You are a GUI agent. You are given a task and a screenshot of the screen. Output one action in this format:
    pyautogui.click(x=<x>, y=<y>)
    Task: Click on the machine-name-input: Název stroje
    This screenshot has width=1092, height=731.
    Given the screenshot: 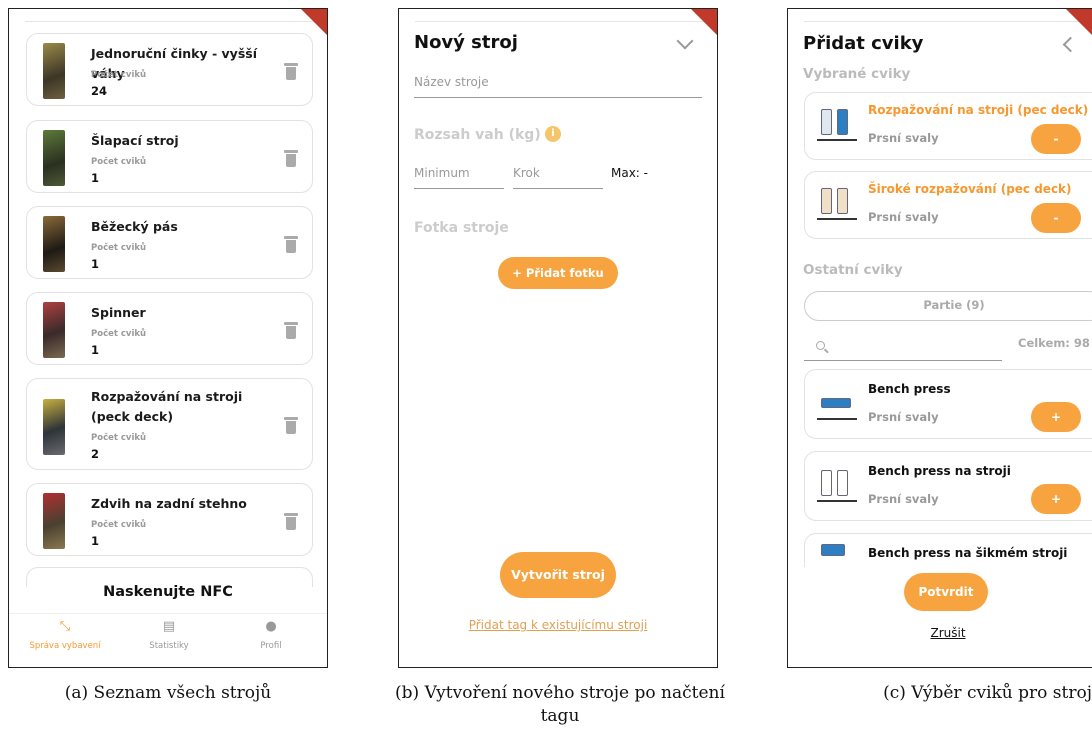 What is the action you would take?
    pyautogui.click(x=558, y=86)
    